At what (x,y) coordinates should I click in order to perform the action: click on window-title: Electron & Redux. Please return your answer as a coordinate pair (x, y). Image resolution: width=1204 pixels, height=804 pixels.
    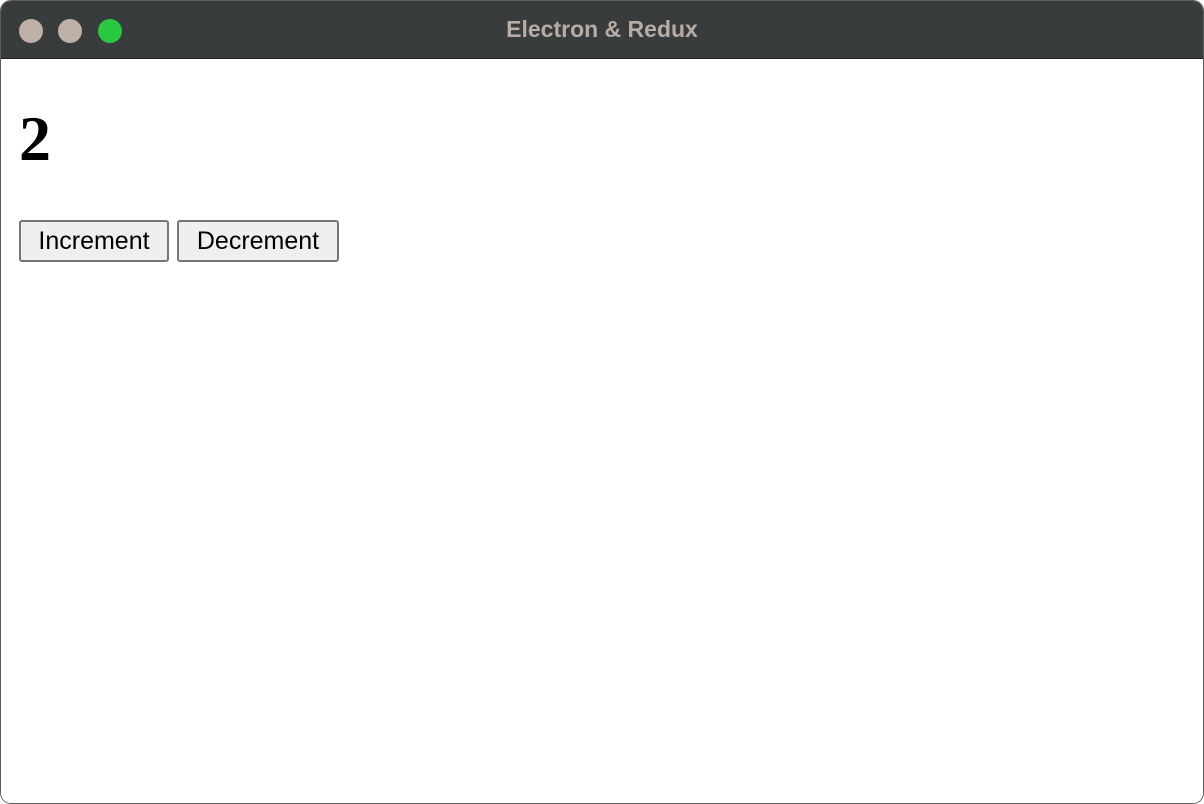
    Looking at the image, I should click on (602, 29).